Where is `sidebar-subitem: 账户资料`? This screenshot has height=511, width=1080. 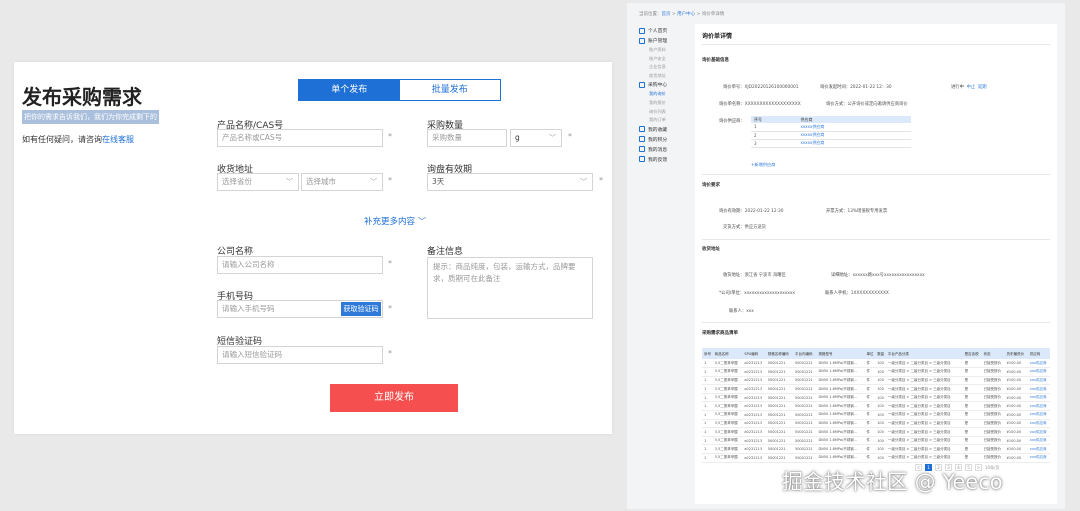 sidebar-subitem: 账户资料 is located at coordinates (665, 50).